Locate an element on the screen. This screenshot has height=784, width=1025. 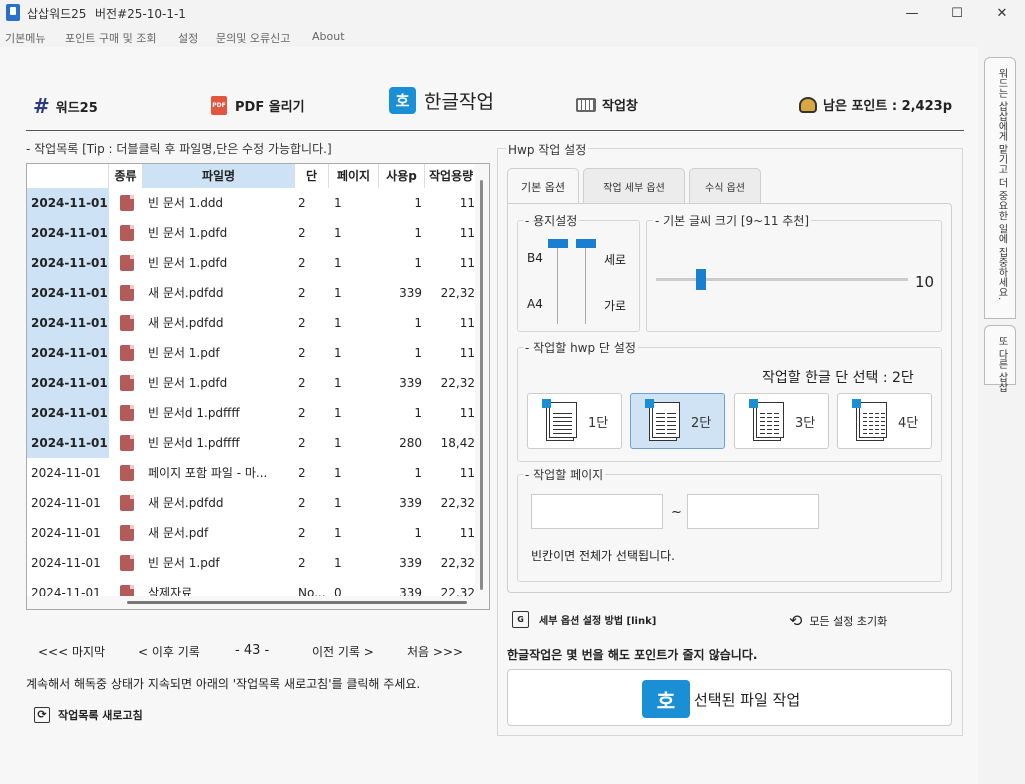
pages-hint: 빈칸이면 전체가 선택됩니다. is located at coordinates (603, 556).